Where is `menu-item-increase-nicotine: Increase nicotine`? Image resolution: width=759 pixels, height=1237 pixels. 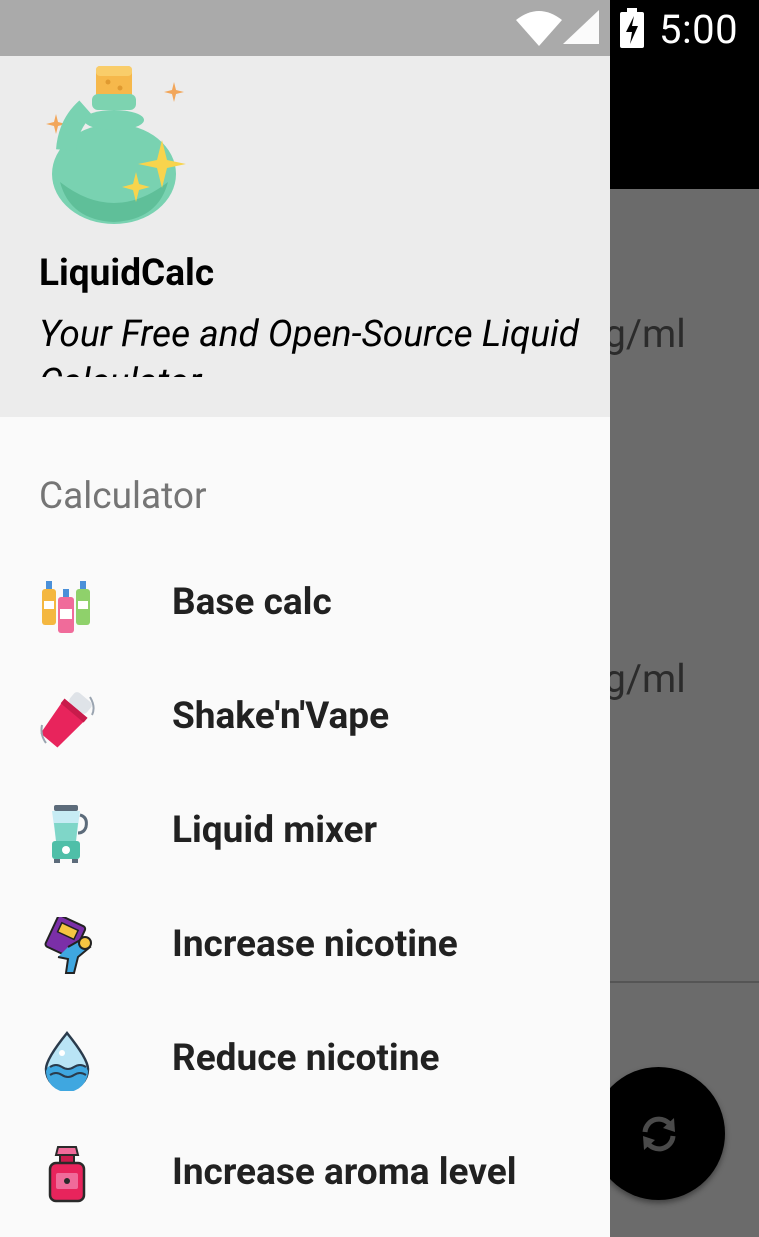
menu-item-increase-nicotine: Increase nicotine is located at coordinates (305, 952).